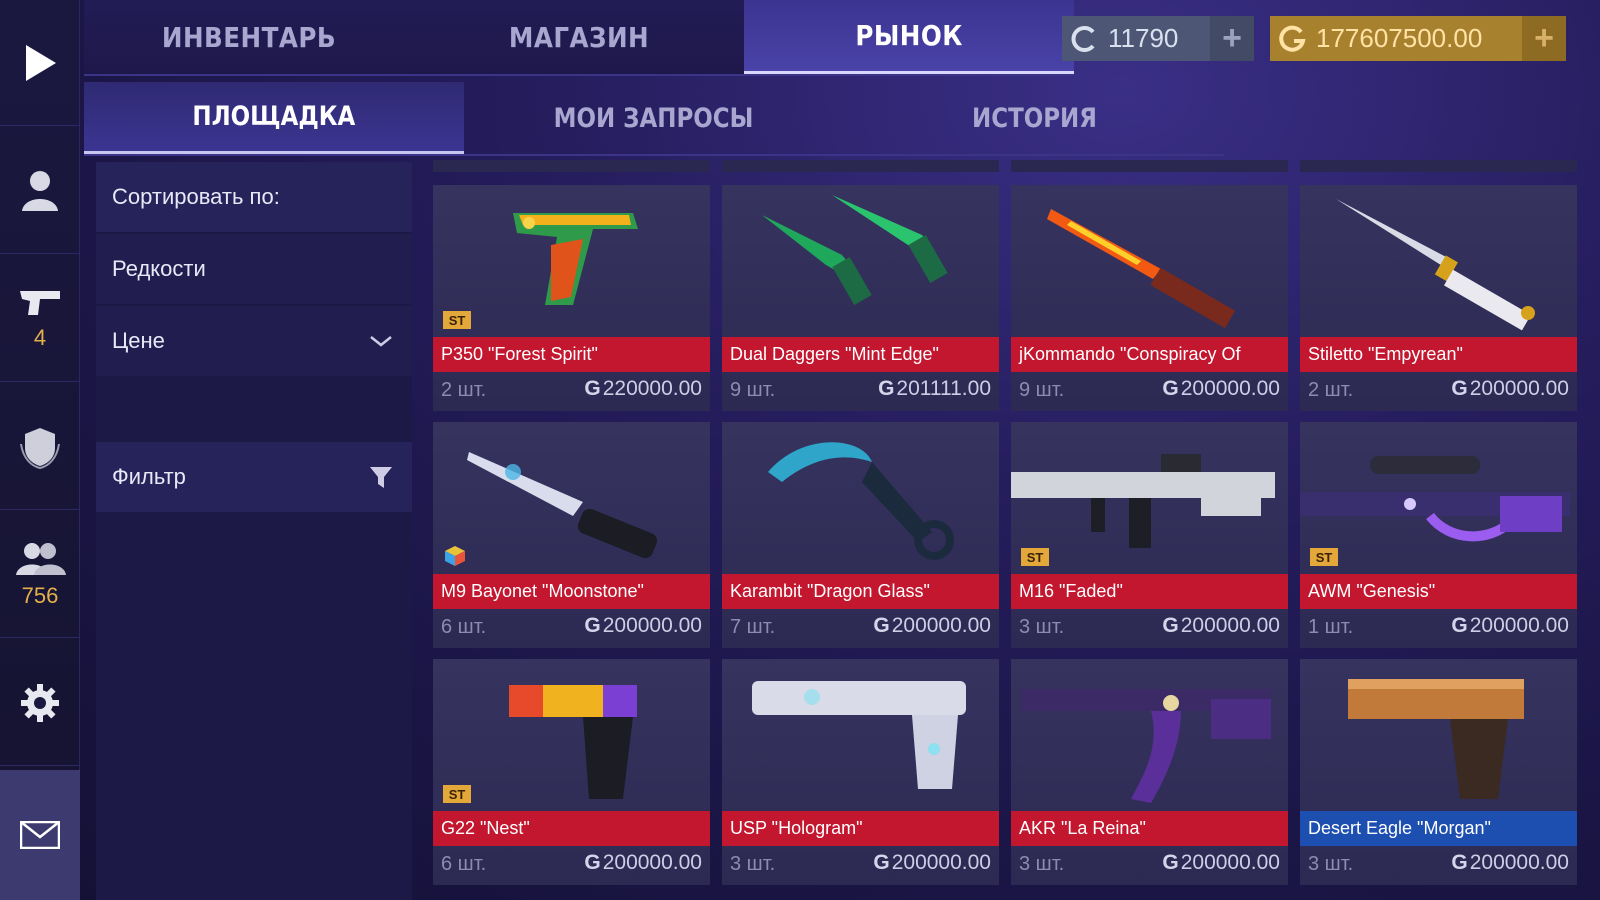 The width and height of the screenshot is (1600, 900). I want to click on sort-title: Сортировать по:, so click(254, 197).